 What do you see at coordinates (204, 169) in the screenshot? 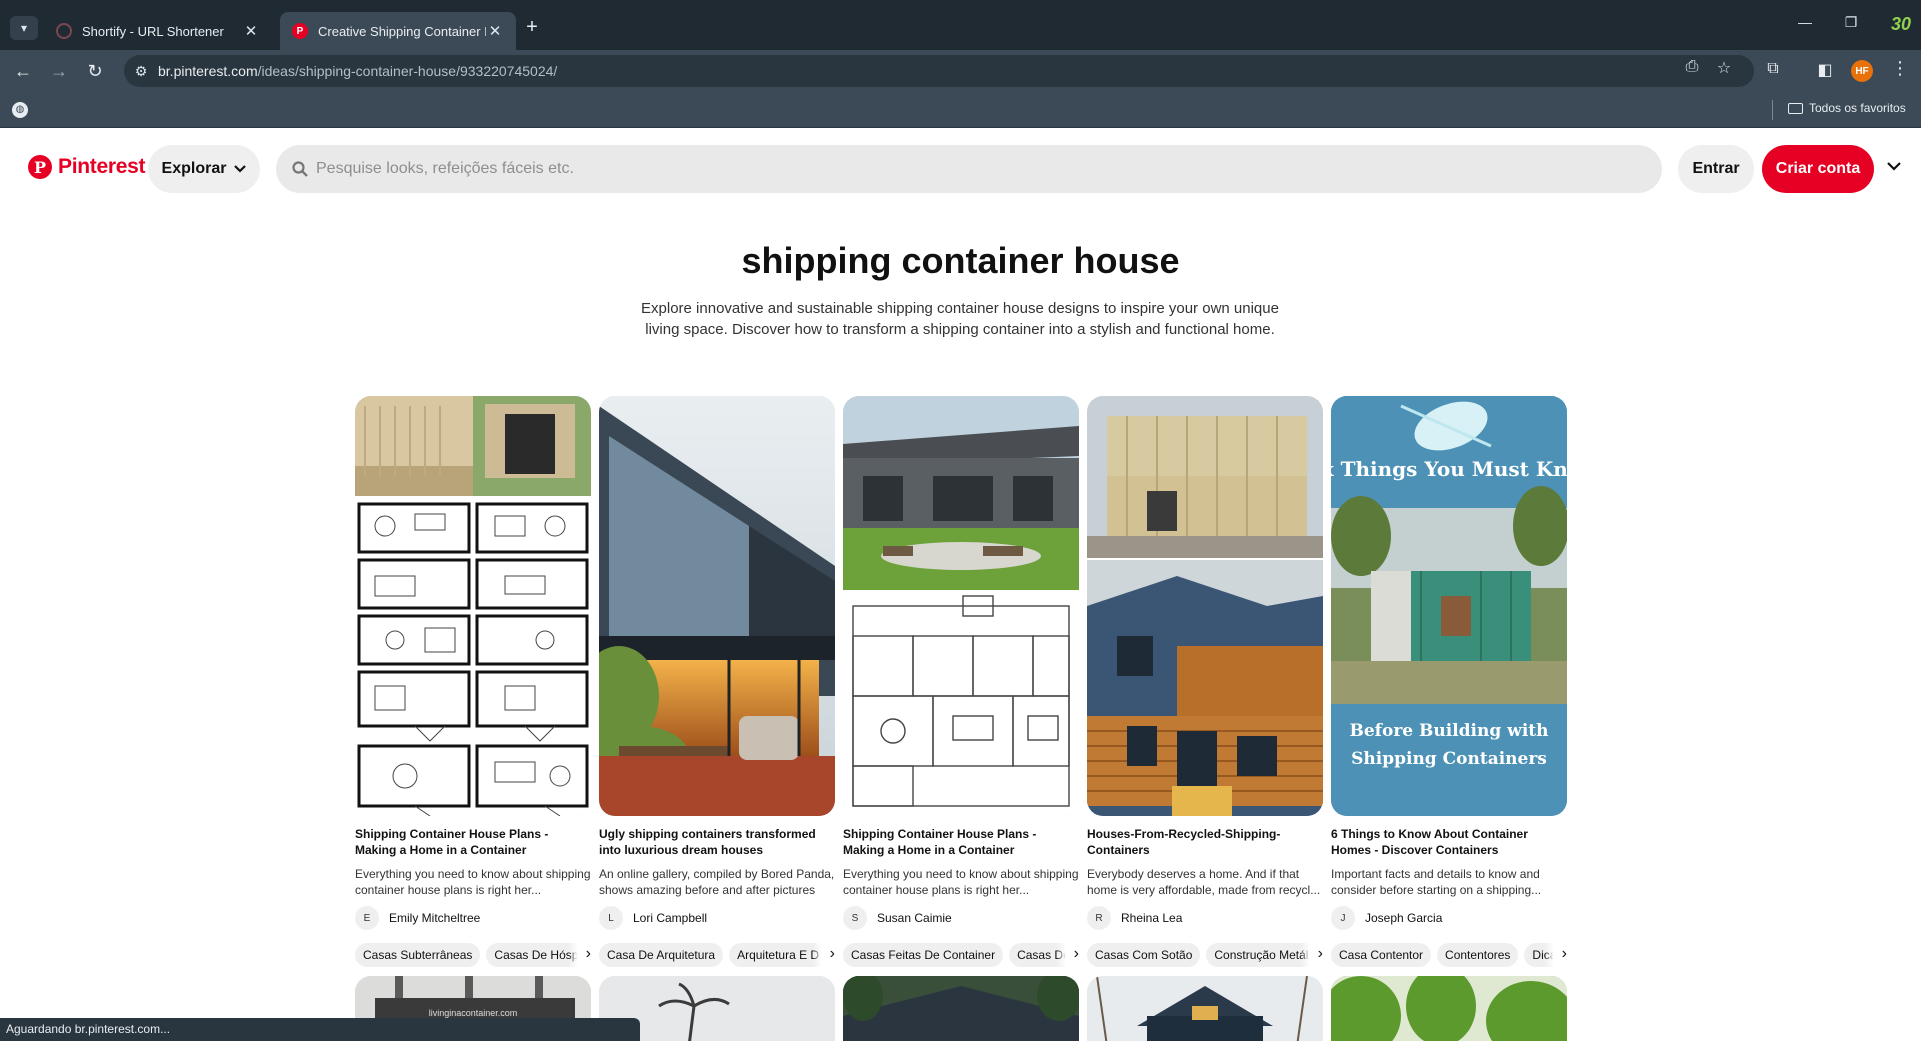
I see `explore-button: Explorar` at bounding box center [204, 169].